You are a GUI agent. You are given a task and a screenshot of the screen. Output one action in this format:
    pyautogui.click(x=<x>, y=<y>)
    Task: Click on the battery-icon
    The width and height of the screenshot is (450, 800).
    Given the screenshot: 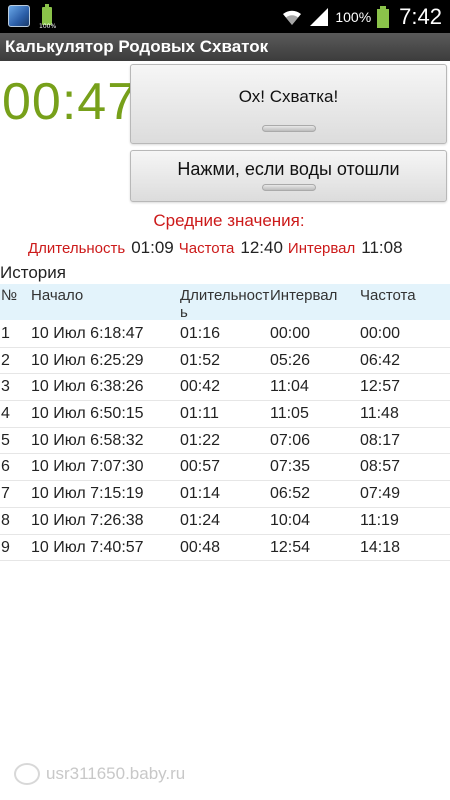 What is the action you would take?
    pyautogui.click(x=383, y=16)
    